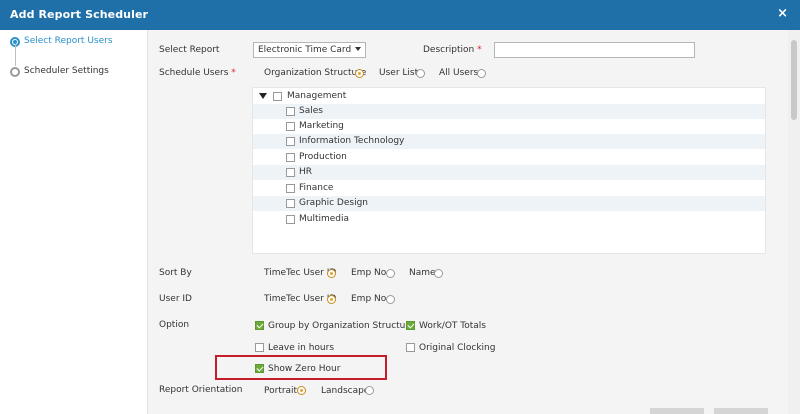  Describe the element at coordinates (324, 219) in the screenshot. I see `tree-label: Multimedia` at that location.